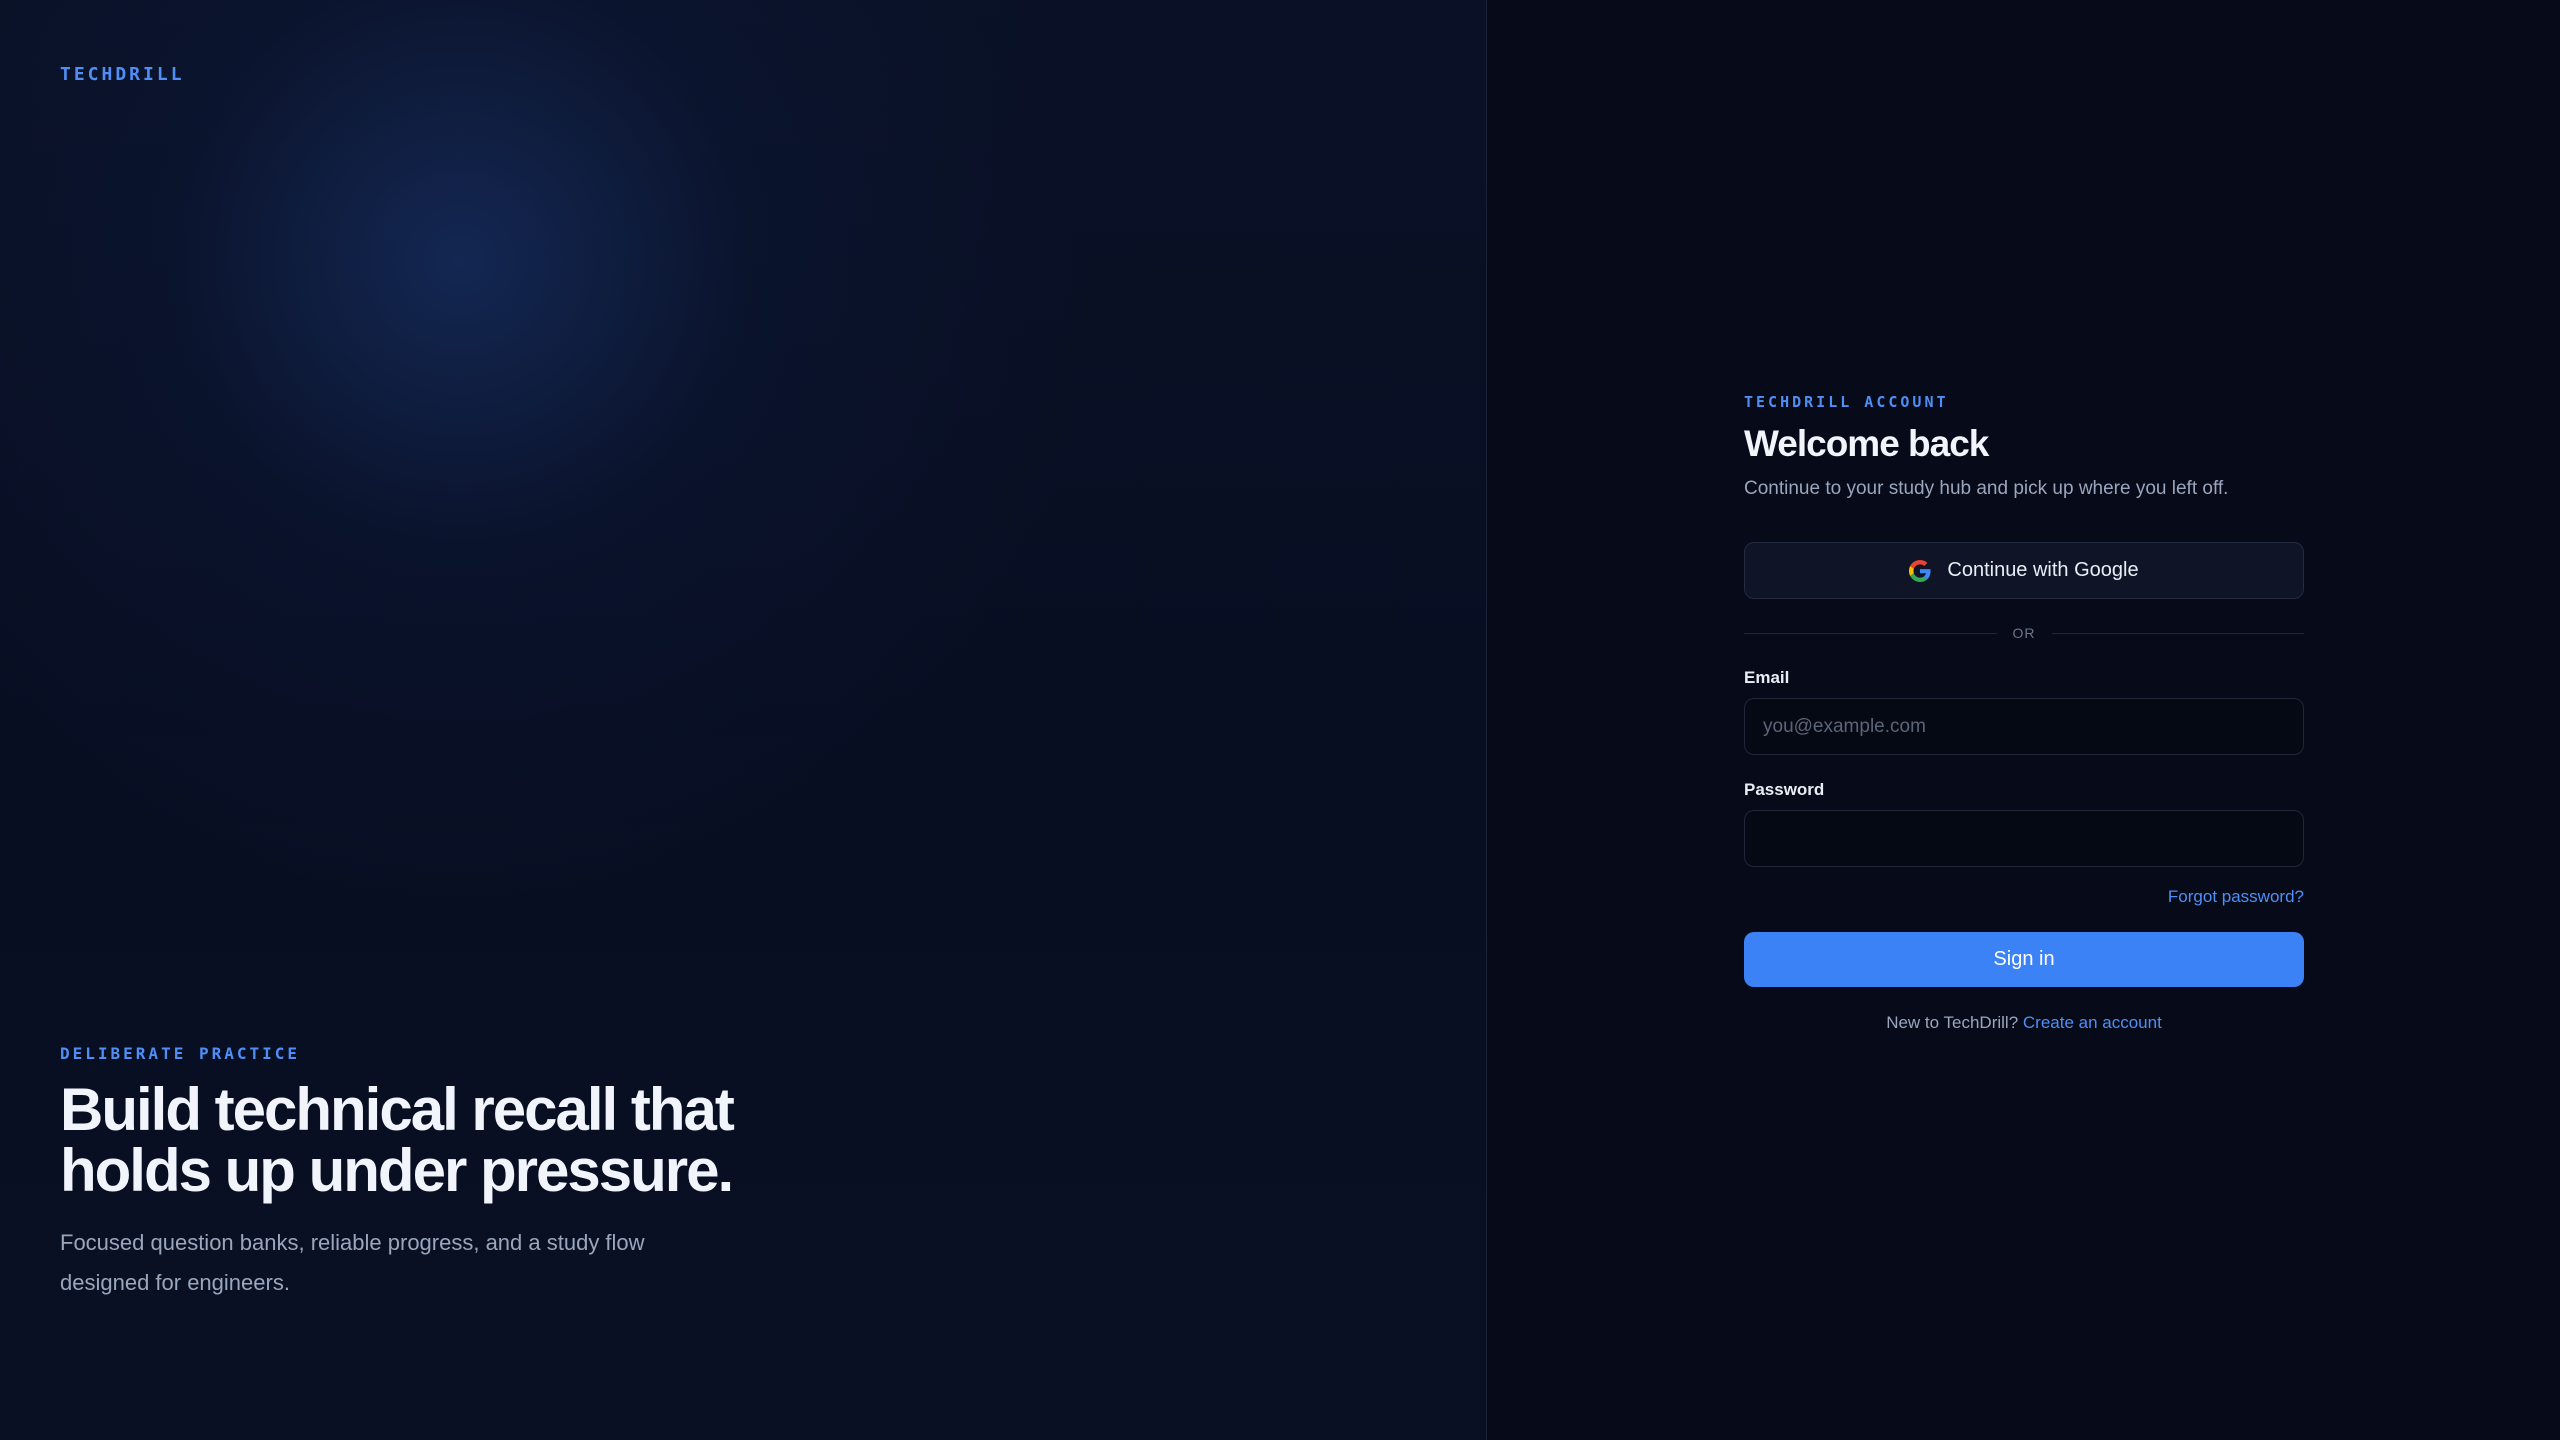 The height and width of the screenshot is (1440, 2560). I want to click on card-eyebrow: TECHDRILL ACCOUNT, so click(1846, 402).